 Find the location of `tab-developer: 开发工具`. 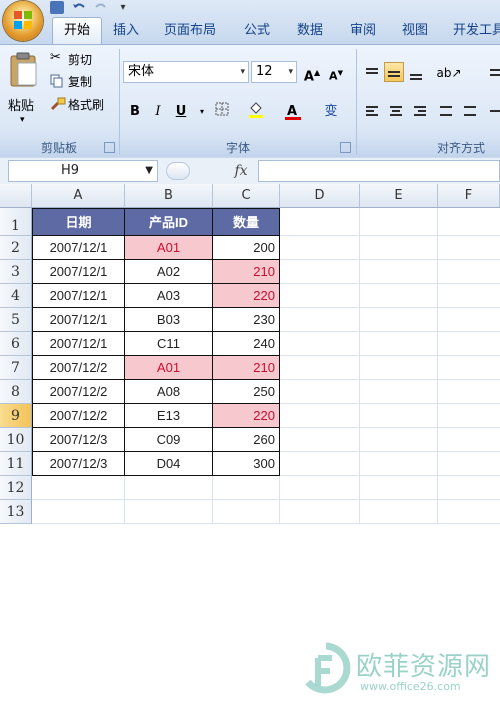

tab-developer: 开发工具 is located at coordinates (472, 31).